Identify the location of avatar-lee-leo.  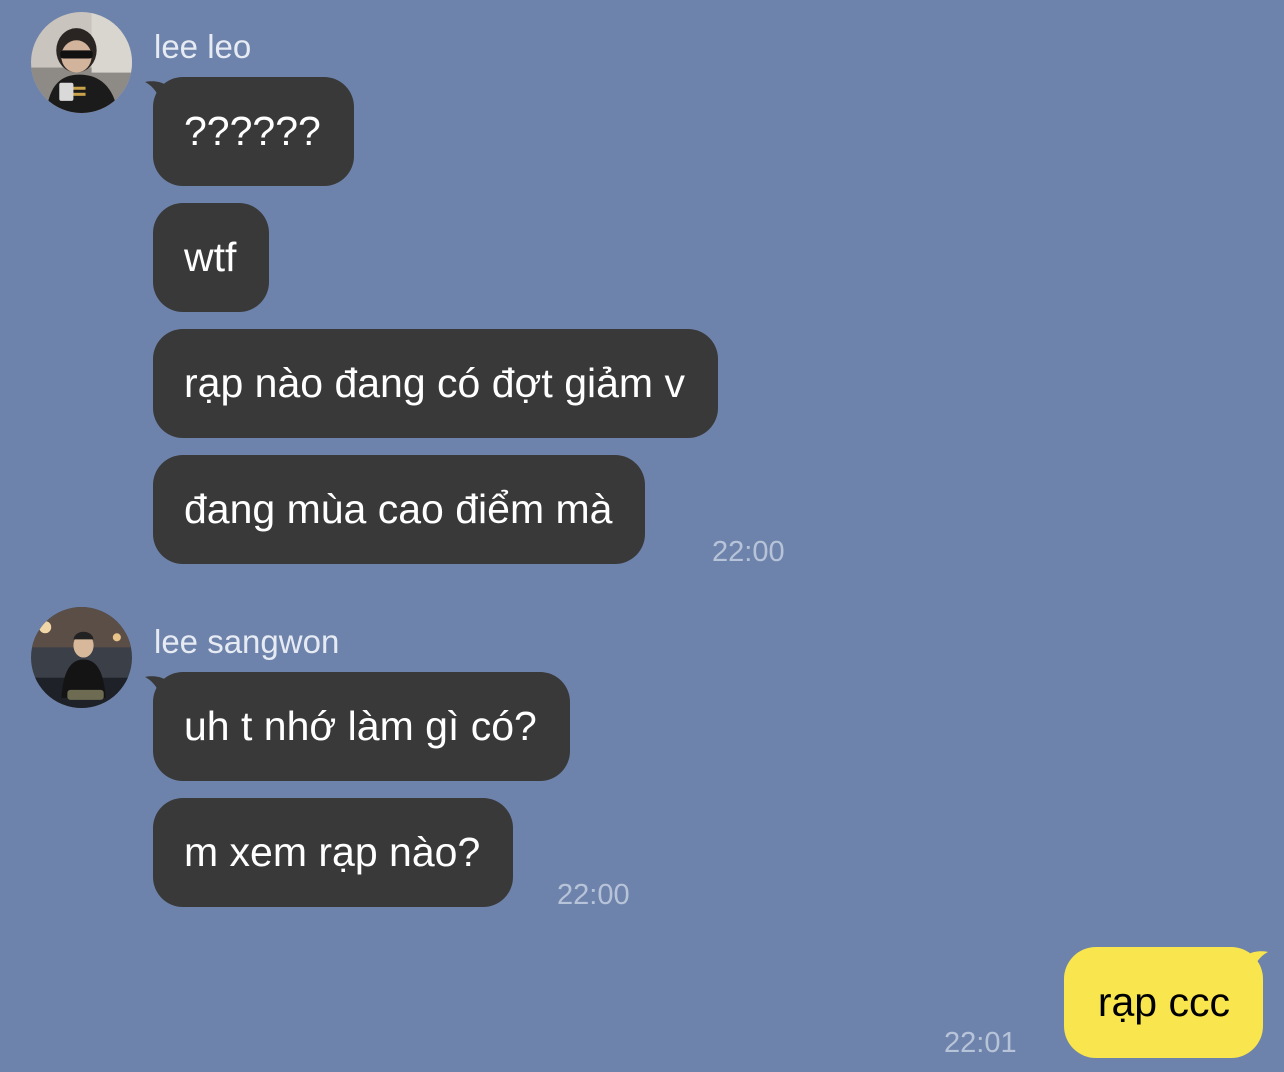
(81, 62).